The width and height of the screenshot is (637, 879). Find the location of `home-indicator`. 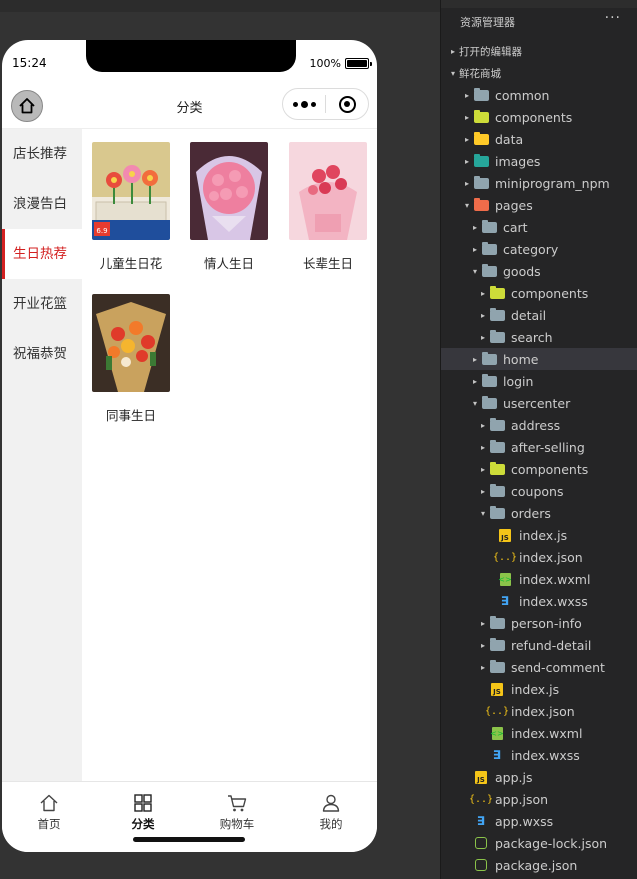

home-indicator is located at coordinates (189, 839).